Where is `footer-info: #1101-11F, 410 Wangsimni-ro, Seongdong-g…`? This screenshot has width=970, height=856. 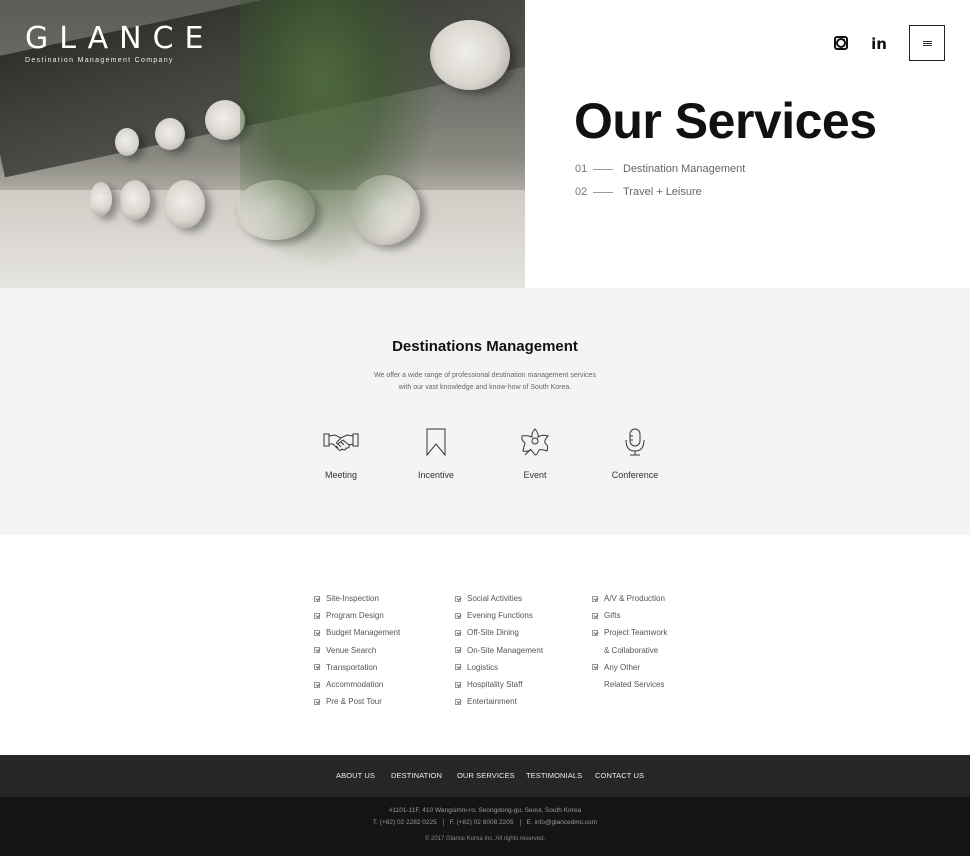 footer-info: #1101-11F, 410 Wangsimni-ro, Seongdong-g… is located at coordinates (485, 826).